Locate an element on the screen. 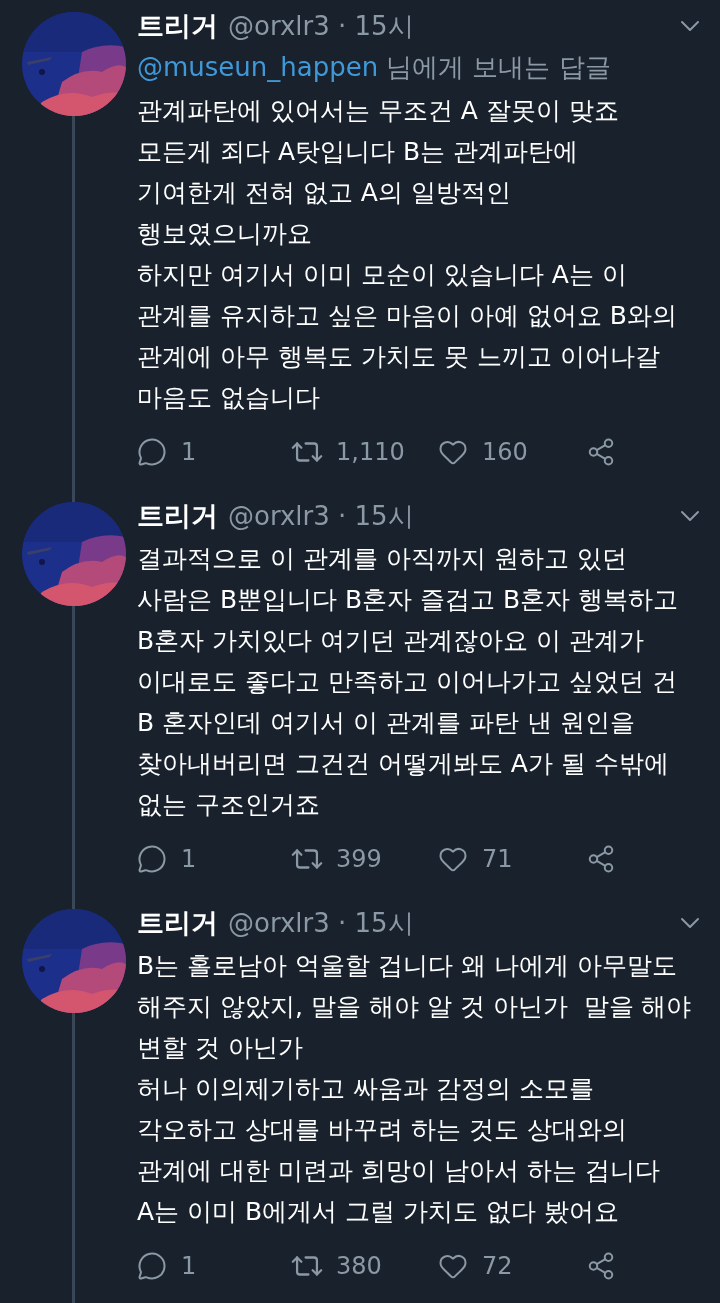 The width and height of the screenshot is (720, 1303). tweet-text-line: B는 홀로남아 억울할 겁니다 왜 나에게 아무말도 is located at coordinates (407, 966).